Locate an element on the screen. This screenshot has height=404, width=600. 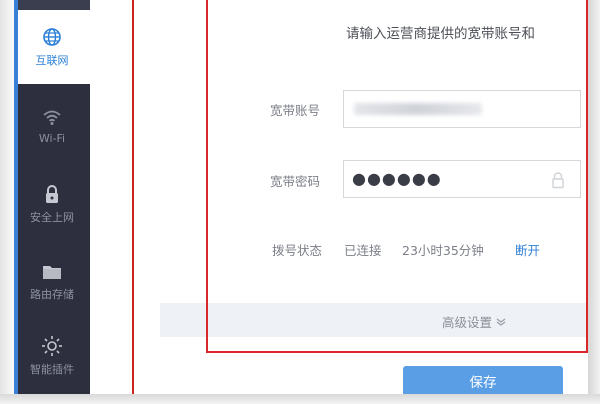
status-state: 已连接 is located at coordinates (363, 250).